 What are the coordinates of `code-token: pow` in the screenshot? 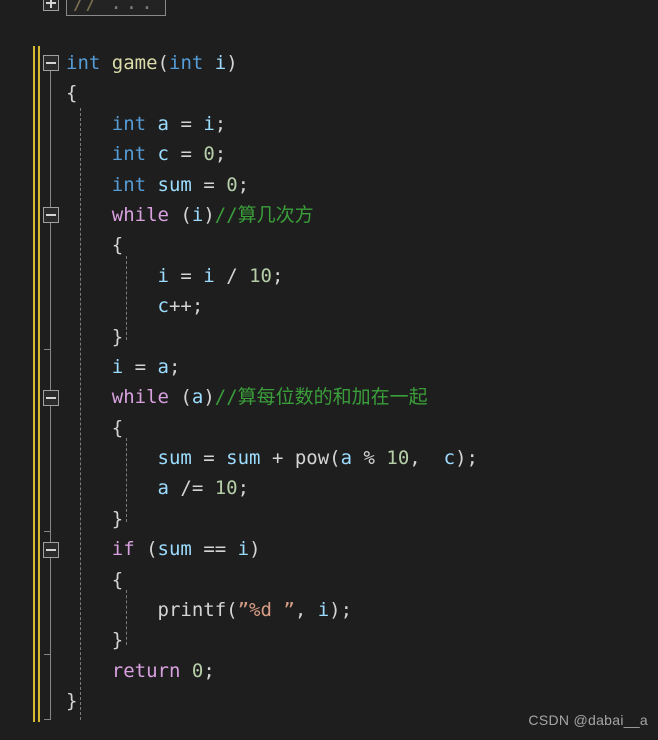 It's located at (312, 458).